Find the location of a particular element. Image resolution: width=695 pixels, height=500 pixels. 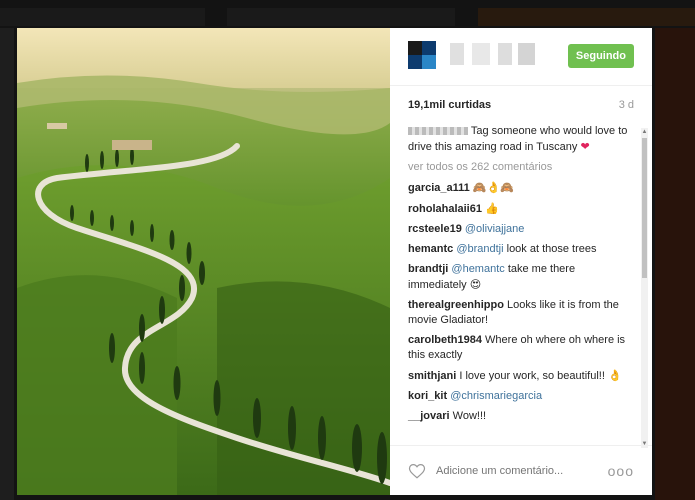

comment-item: __jovari Wow!!! is located at coordinates (520, 416).